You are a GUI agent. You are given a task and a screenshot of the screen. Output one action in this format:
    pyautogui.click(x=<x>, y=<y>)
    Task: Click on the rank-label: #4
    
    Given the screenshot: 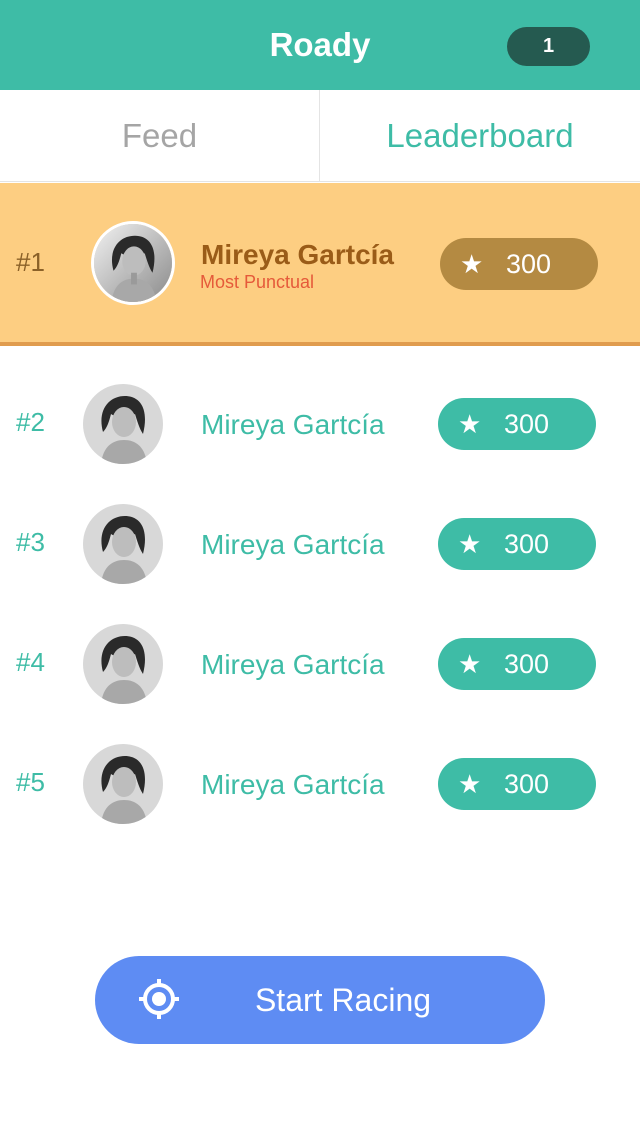 What is the action you would take?
    pyautogui.click(x=30, y=662)
    